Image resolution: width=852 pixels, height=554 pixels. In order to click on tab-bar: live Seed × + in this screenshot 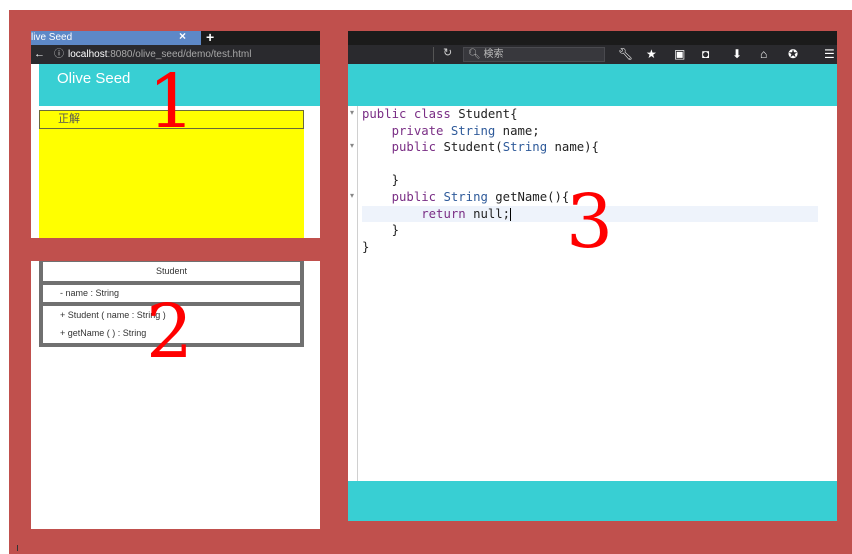, I will do `click(175, 38)`.